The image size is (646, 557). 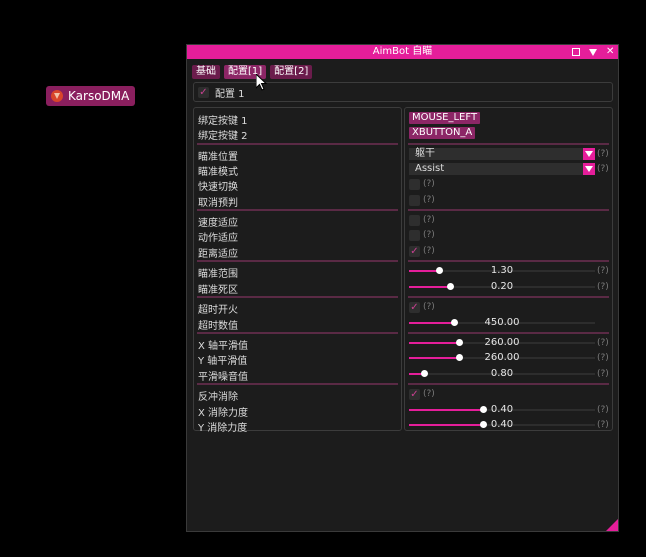 I want to click on timeout-value-value: 450.00, so click(x=502, y=322).